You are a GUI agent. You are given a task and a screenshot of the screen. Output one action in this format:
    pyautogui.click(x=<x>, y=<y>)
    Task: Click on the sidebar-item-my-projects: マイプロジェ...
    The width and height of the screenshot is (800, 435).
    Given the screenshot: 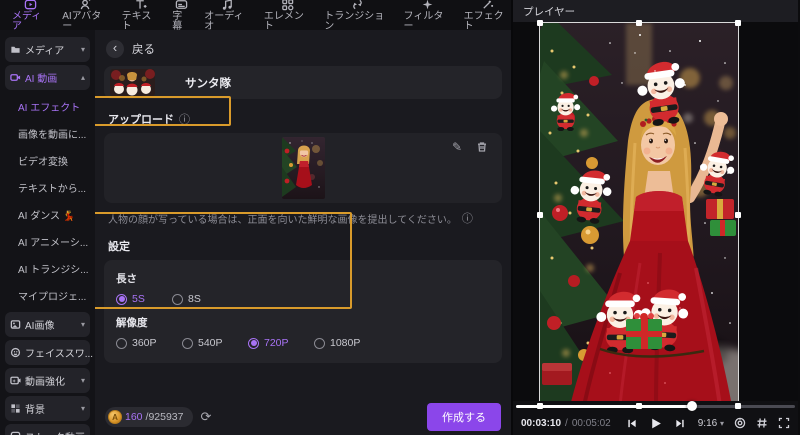 What is the action you would take?
    pyautogui.click(x=47, y=295)
    